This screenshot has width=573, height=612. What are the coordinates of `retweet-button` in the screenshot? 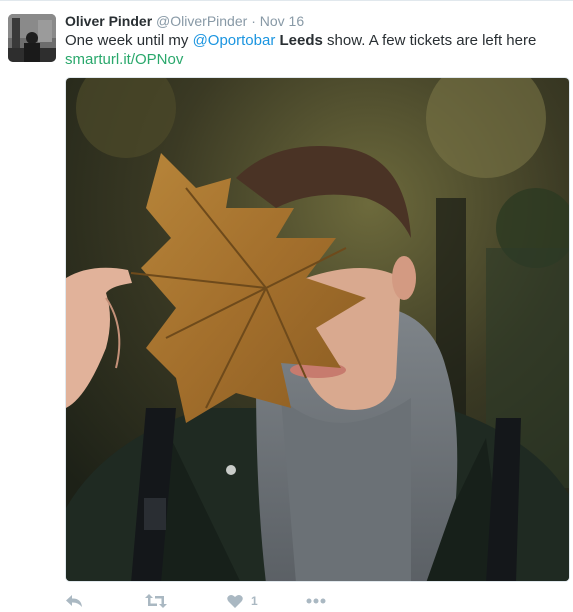 It's located at (156, 601).